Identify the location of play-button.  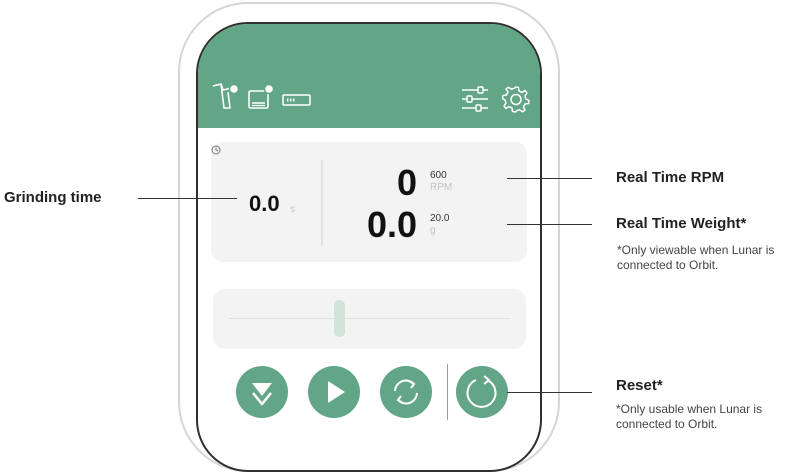
(334, 392).